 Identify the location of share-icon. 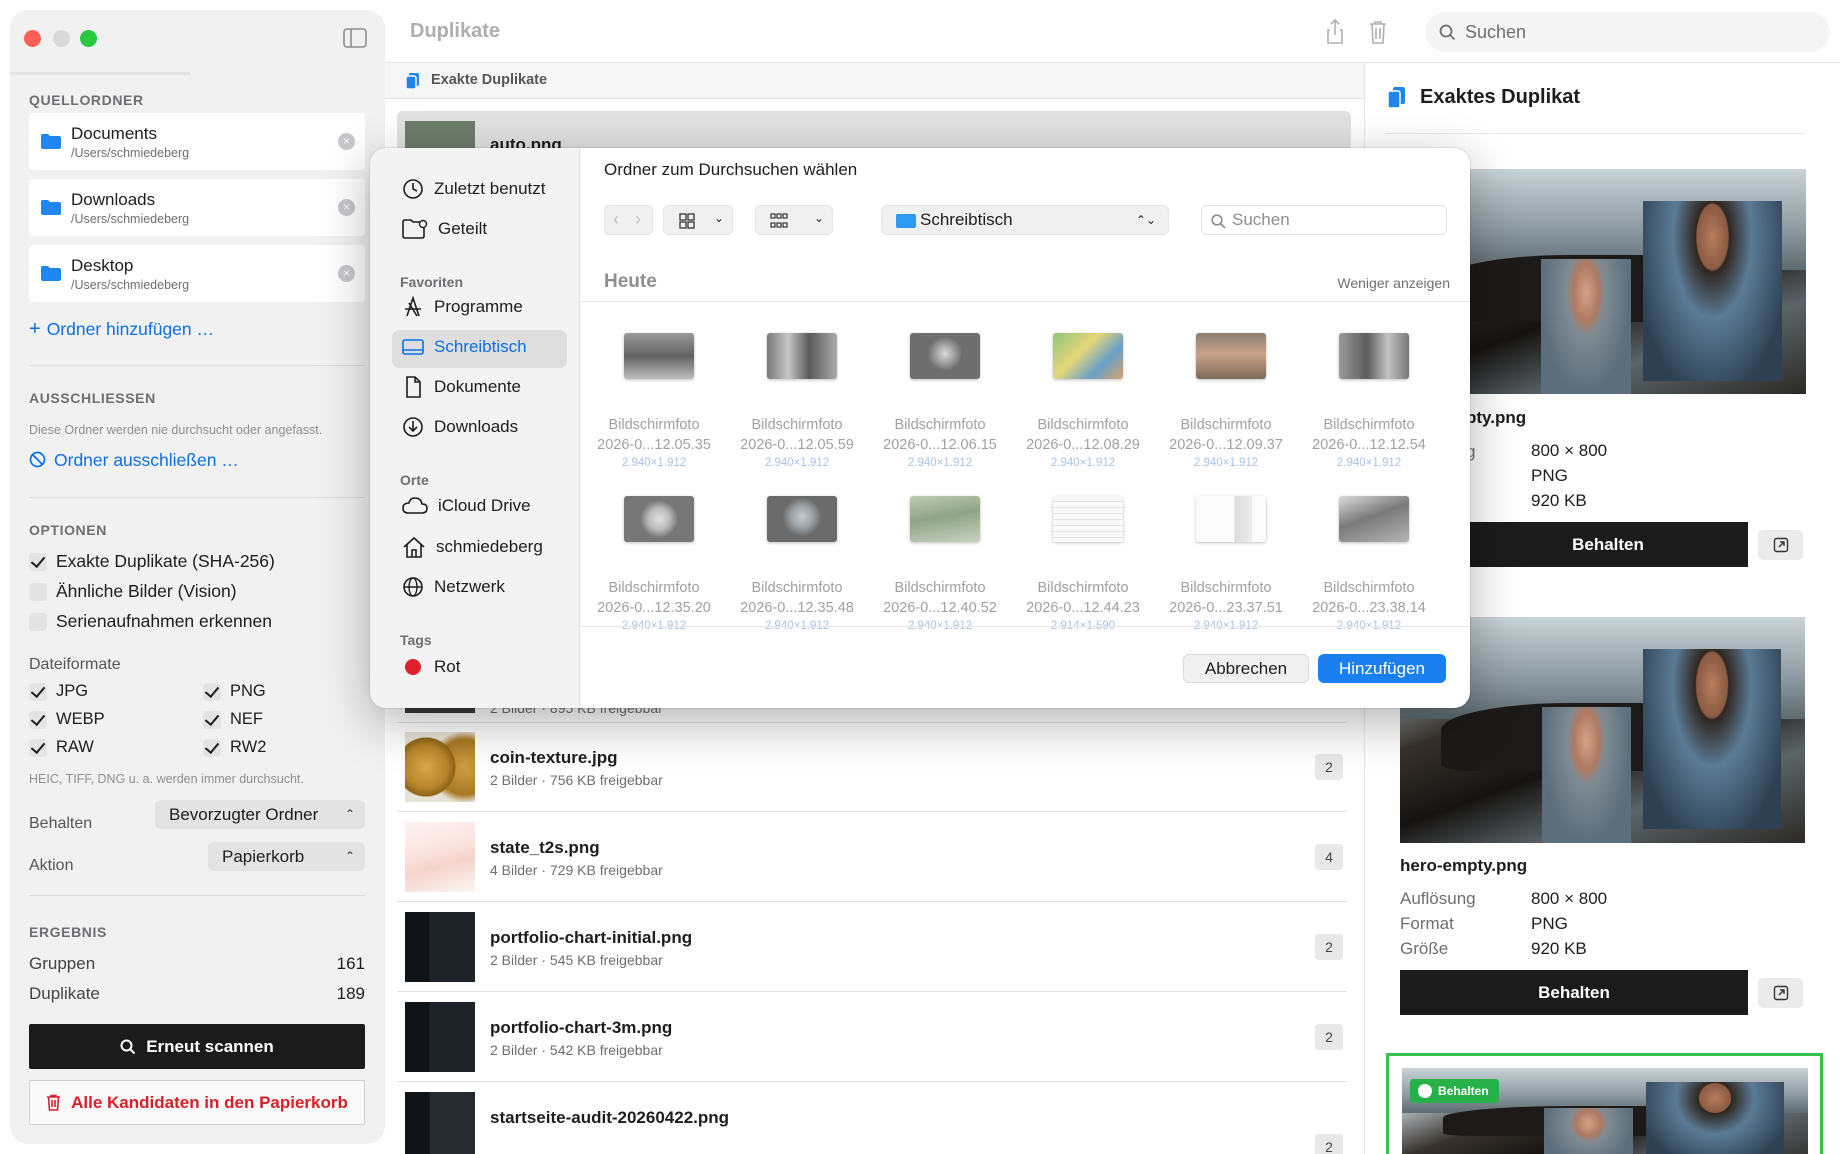
(1335, 32).